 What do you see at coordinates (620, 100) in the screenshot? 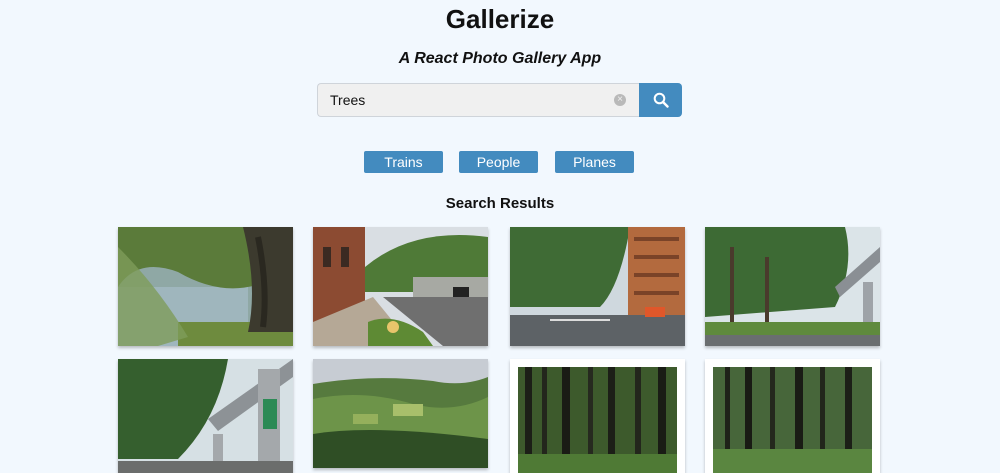
I see `clear-x-icon: ×` at bounding box center [620, 100].